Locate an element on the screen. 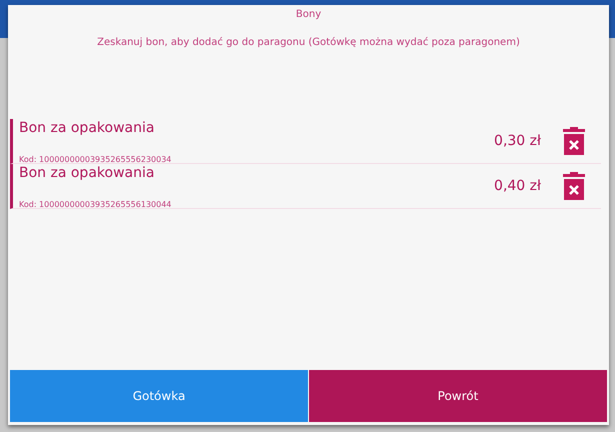 Image resolution: width=615 pixels, height=432 pixels. dialog-title: Bony is located at coordinates (309, 14).